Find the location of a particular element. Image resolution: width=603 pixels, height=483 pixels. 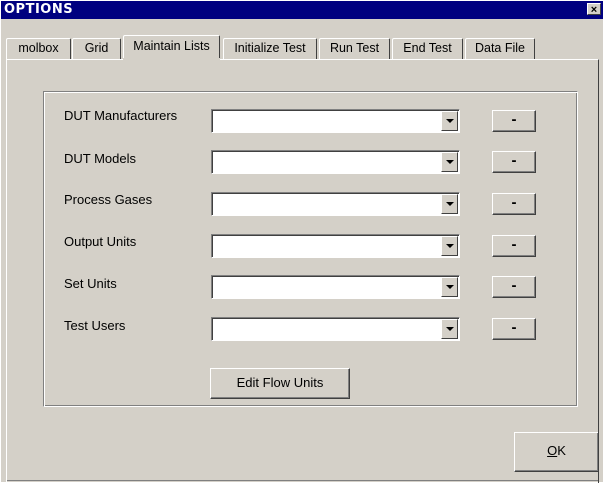

tab-label: Grid is located at coordinates (96, 48).